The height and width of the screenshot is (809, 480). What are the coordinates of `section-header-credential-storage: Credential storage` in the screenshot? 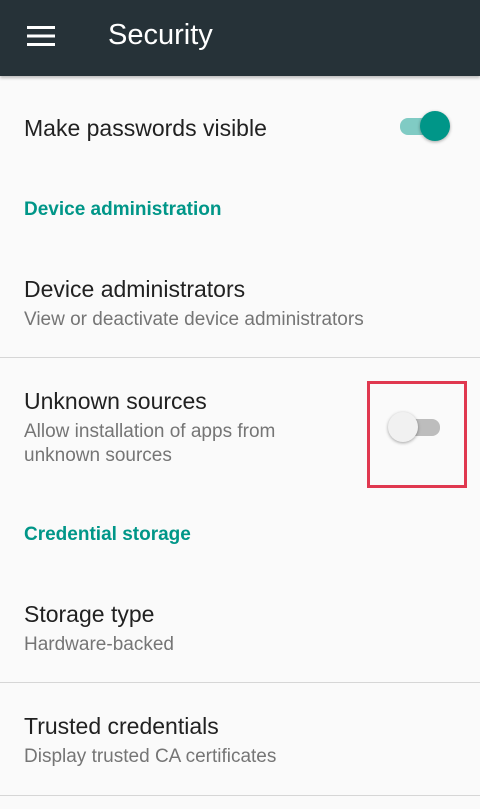 It's located at (107, 534).